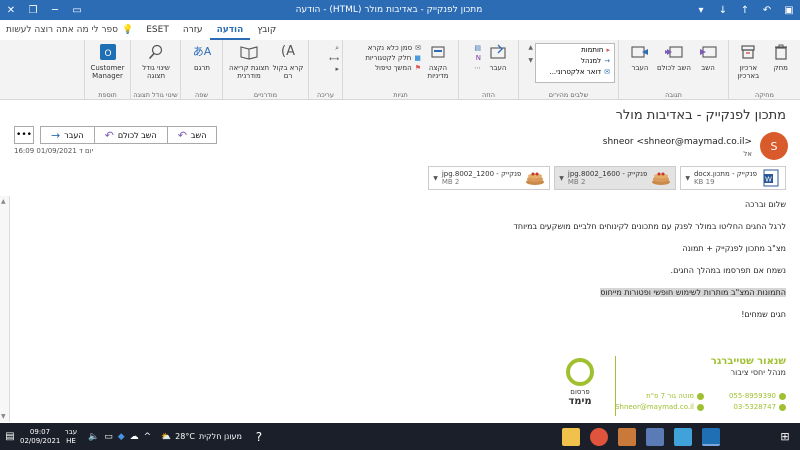 The width and height of the screenshot is (800, 450). What do you see at coordinates (785, 436) in the screenshot?
I see `windows-start-icon: ⊞` at bounding box center [785, 436].